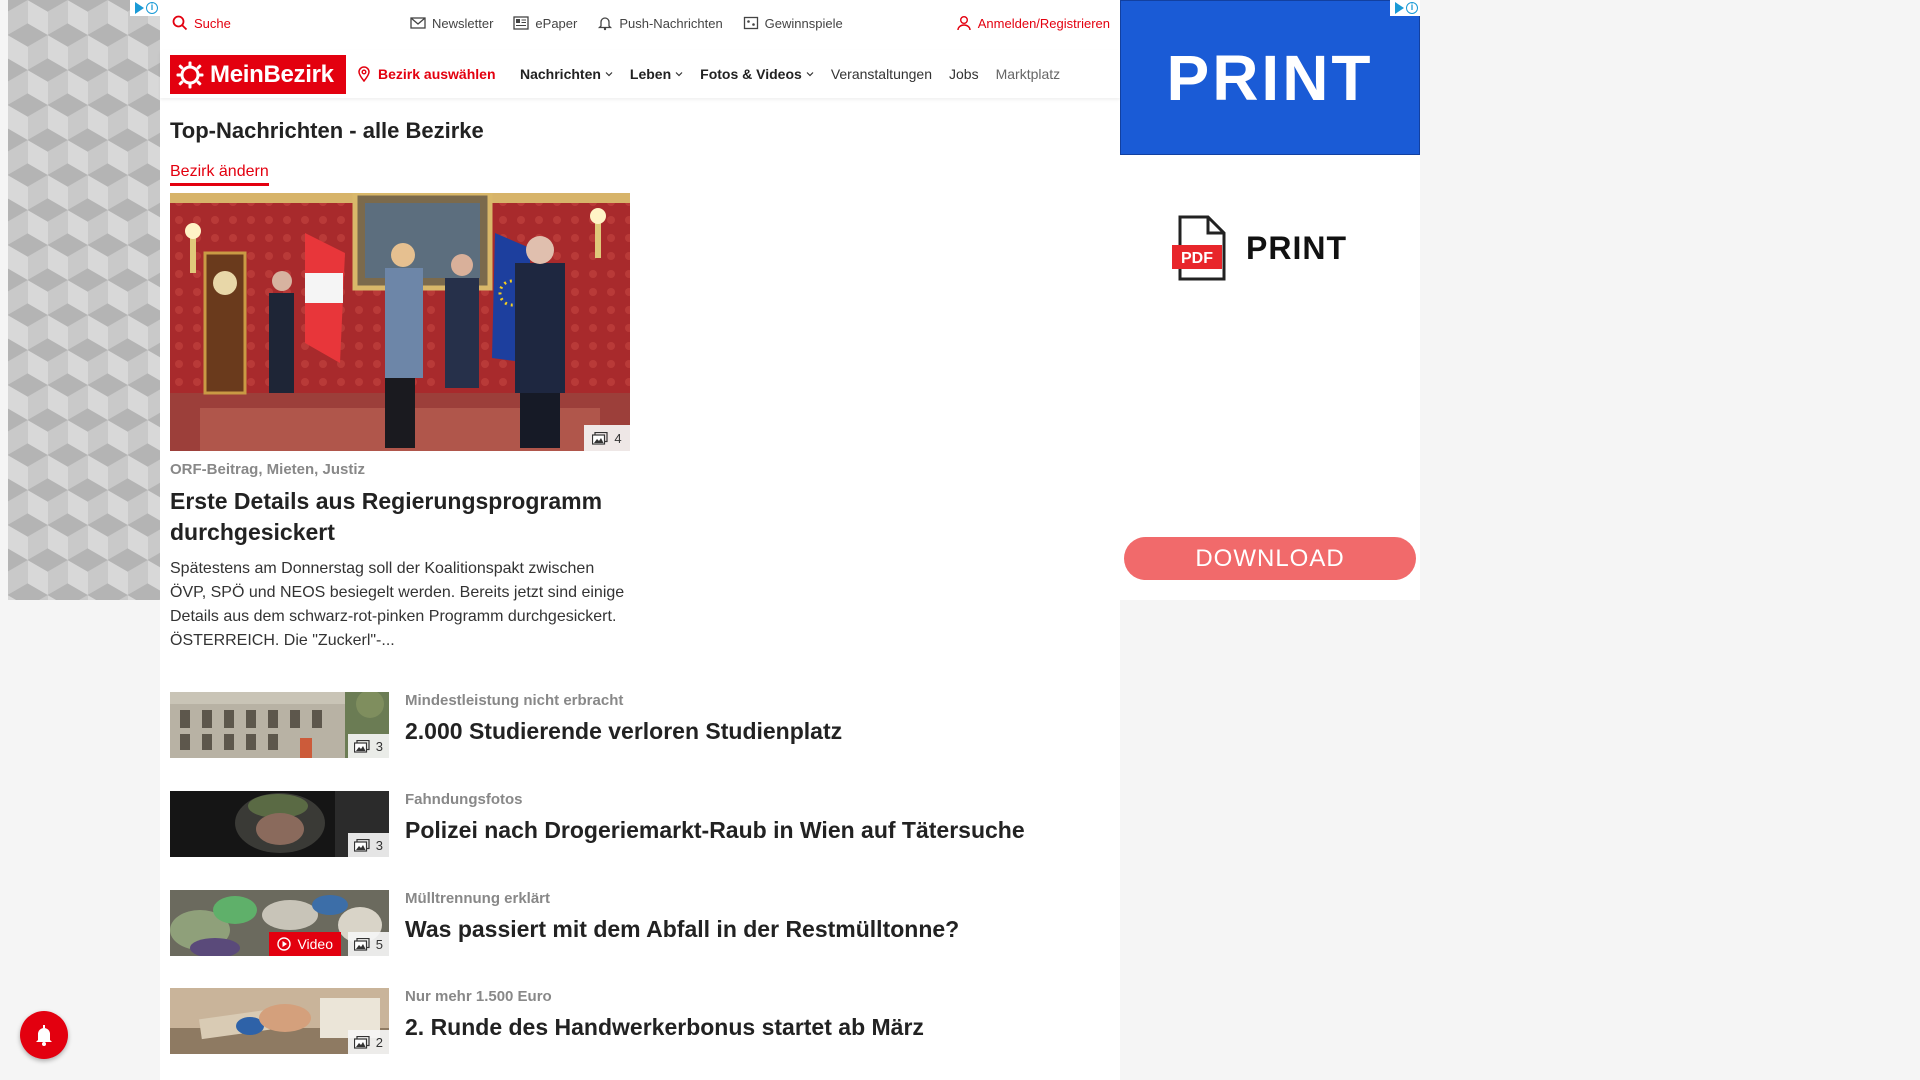  I want to click on search-label: Suche, so click(212, 23).